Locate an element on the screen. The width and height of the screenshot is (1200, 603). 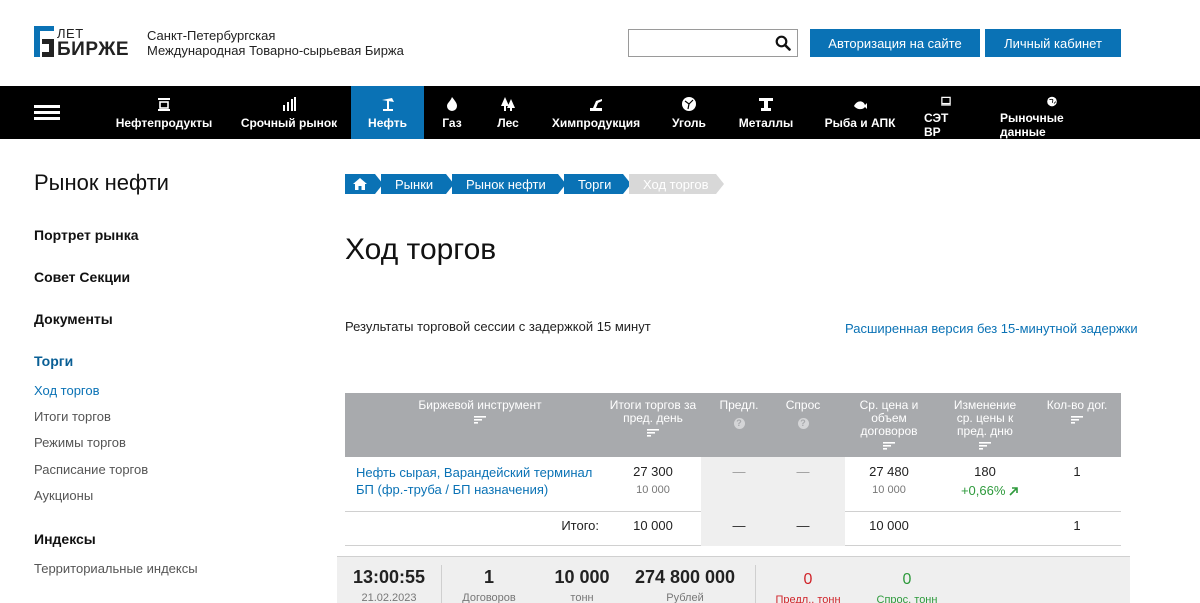
sidebar-subitem-trading-results: Итоги торгов is located at coordinates (72, 416).